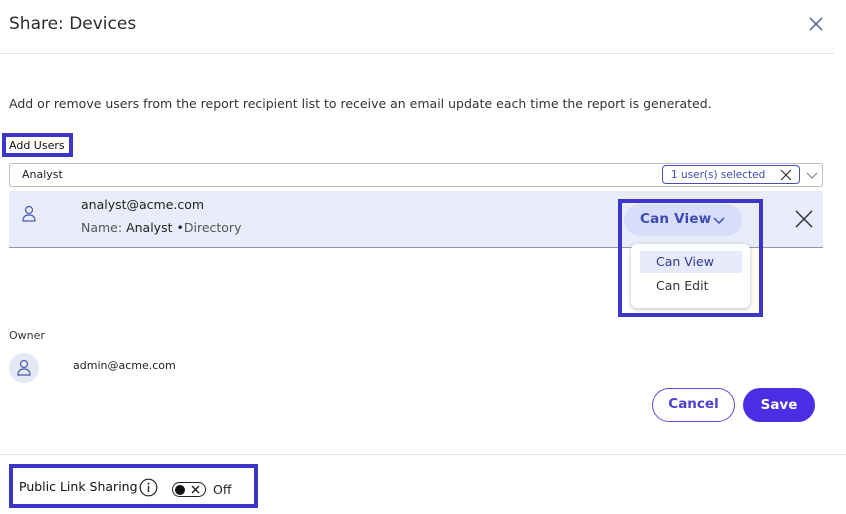 The width and height of the screenshot is (846, 514). I want to click on user-search-select: Analyst 1 user(s) selected, so click(416, 175).